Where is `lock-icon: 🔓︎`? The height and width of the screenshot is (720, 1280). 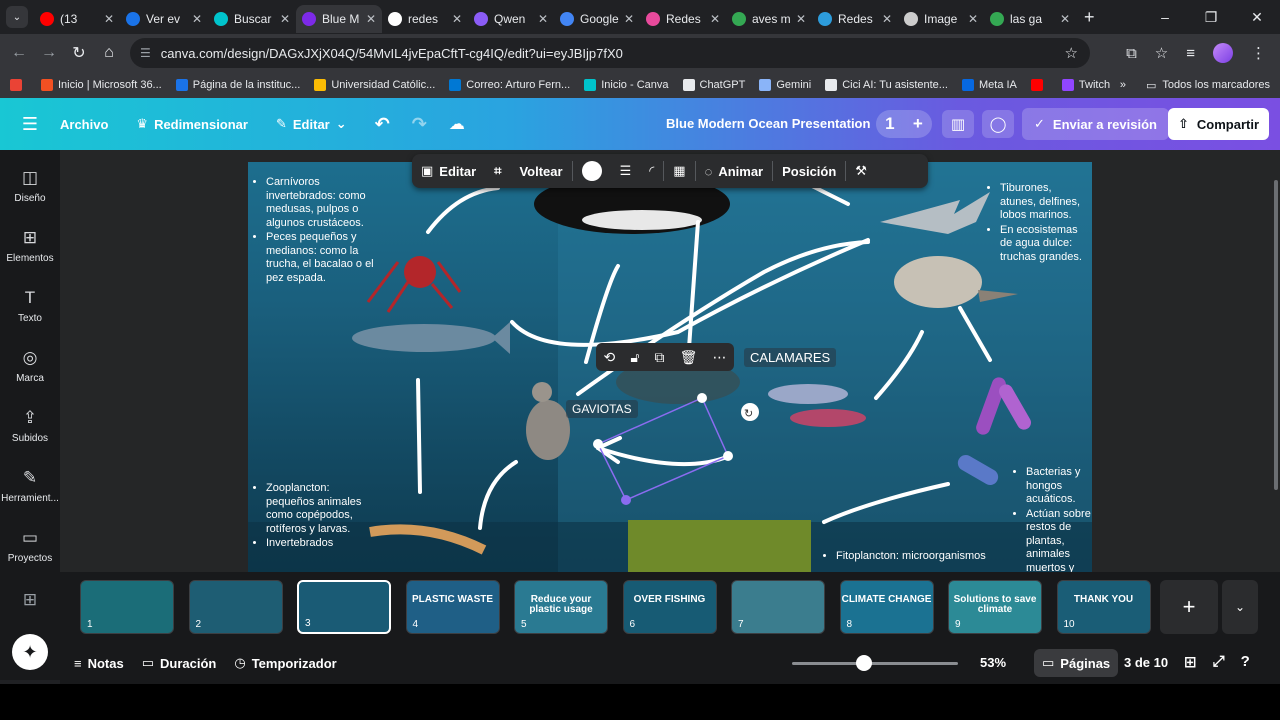
lock-icon: 🔓︎ is located at coordinates (634, 357).